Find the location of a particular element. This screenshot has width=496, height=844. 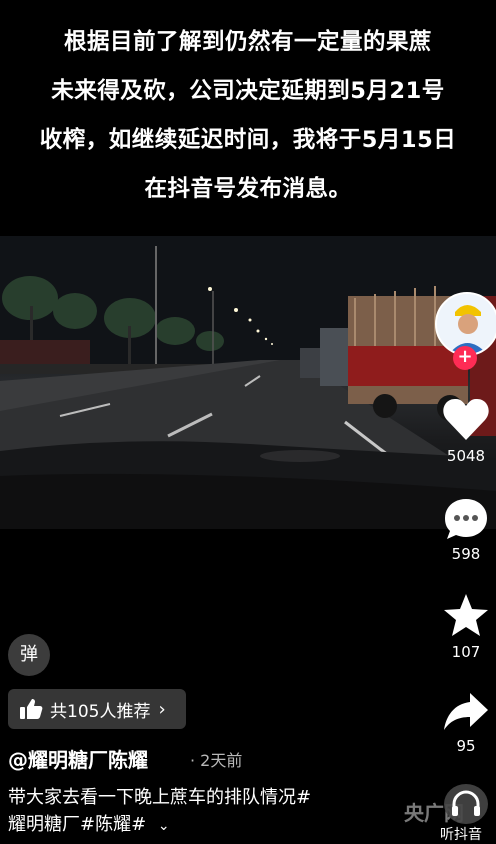

video-description: 带大家去看一下晚上蔗车的排队情况# 耀明糖厂#陈耀# ⌄ is located at coordinates (208, 812).